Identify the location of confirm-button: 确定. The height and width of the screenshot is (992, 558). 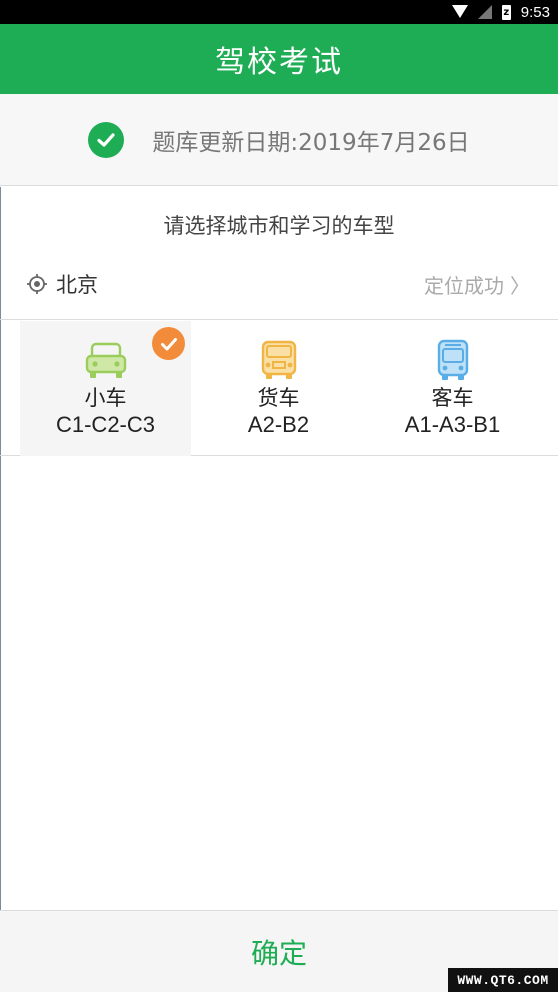
(279, 952).